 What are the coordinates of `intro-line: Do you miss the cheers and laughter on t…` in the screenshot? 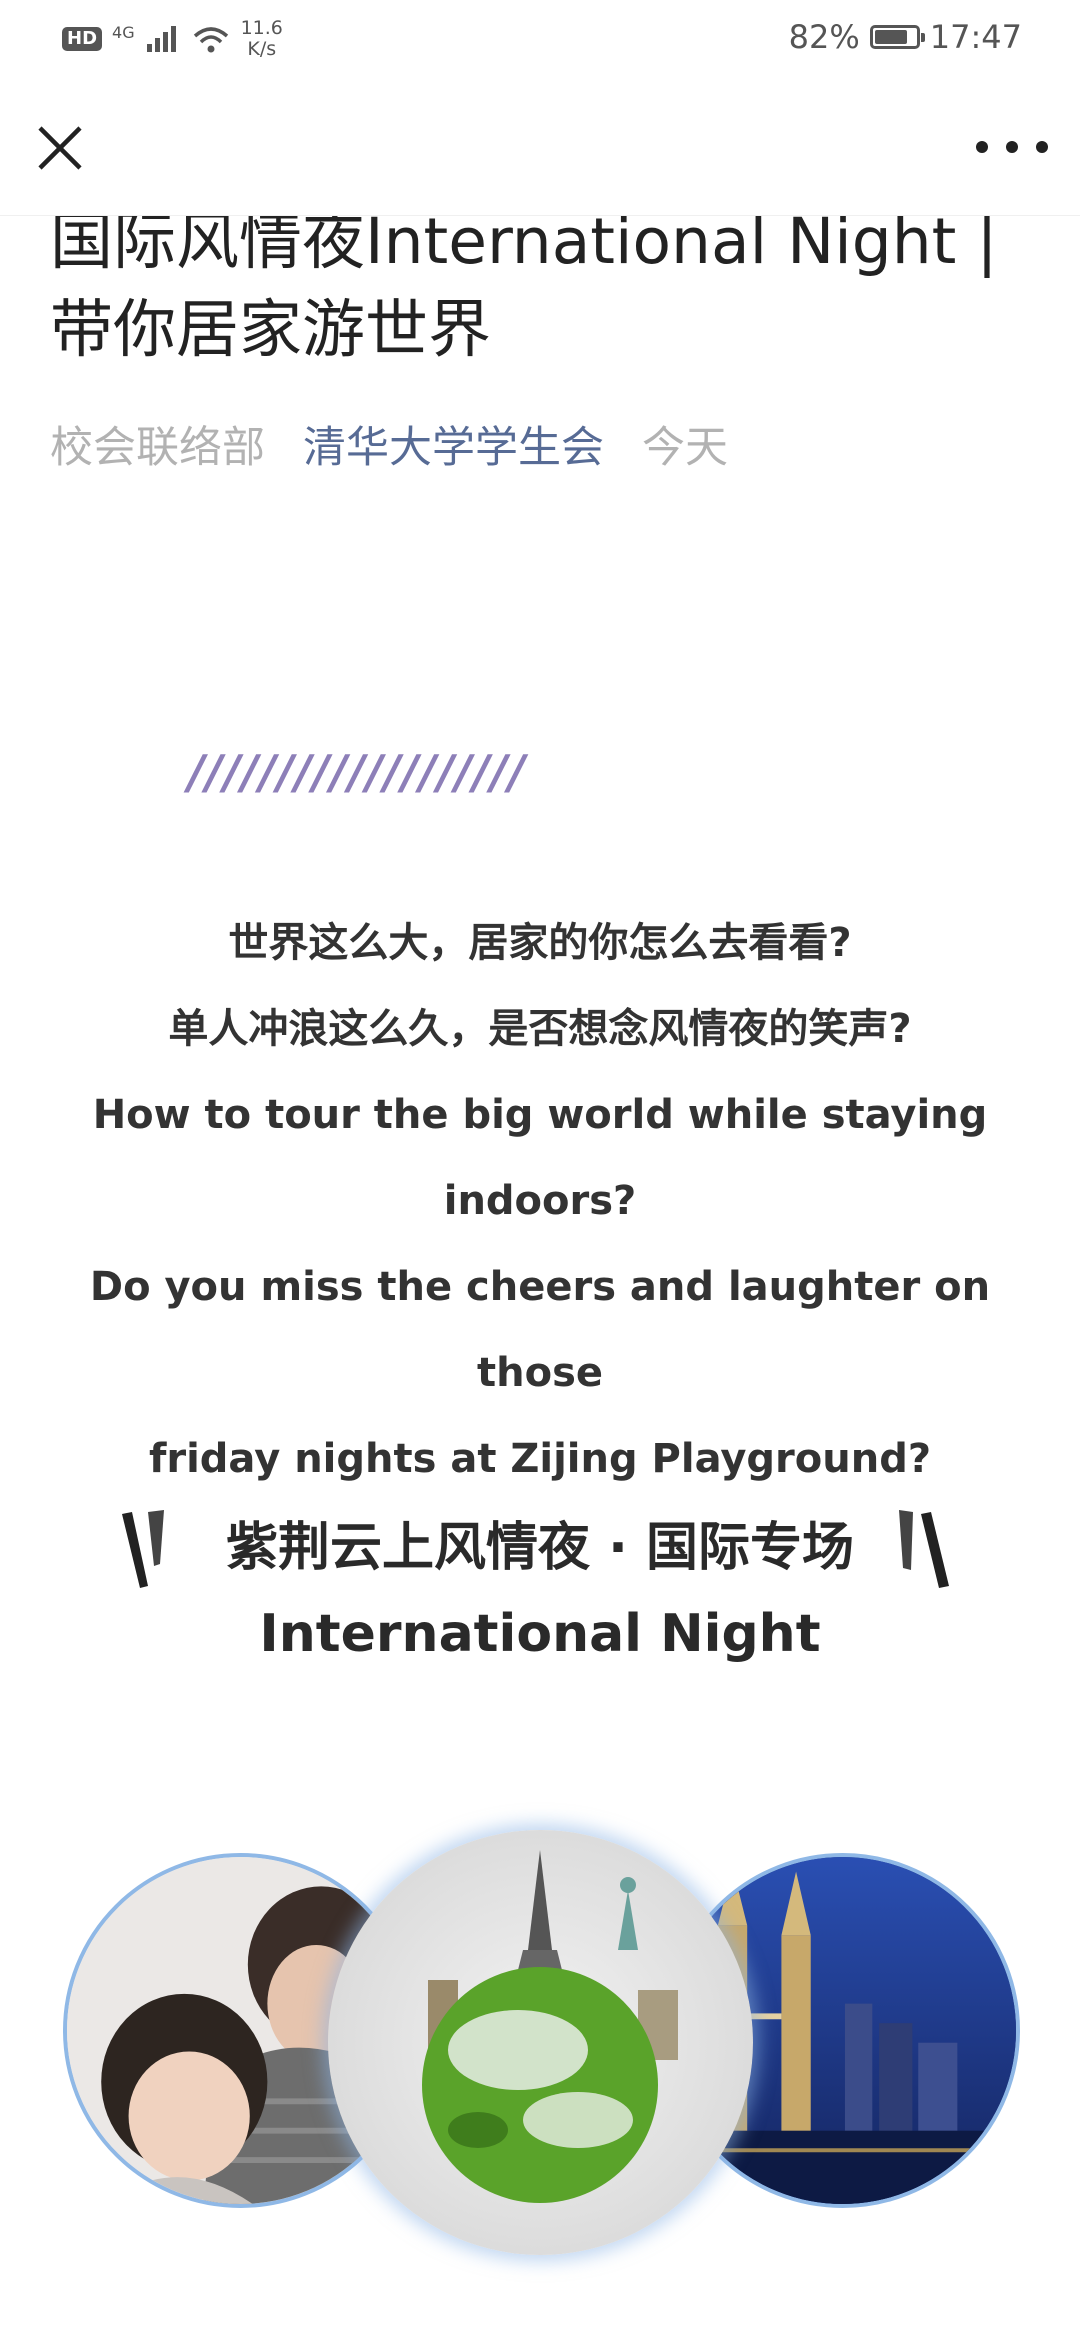 It's located at (540, 1330).